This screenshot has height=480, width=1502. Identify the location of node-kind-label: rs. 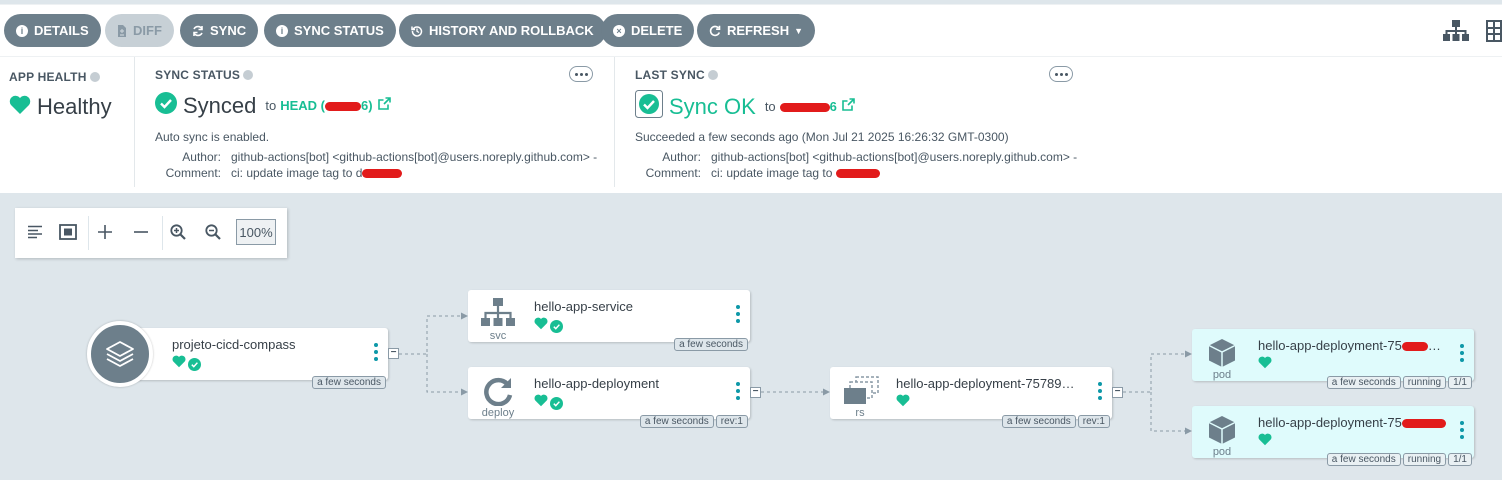
(860, 413).